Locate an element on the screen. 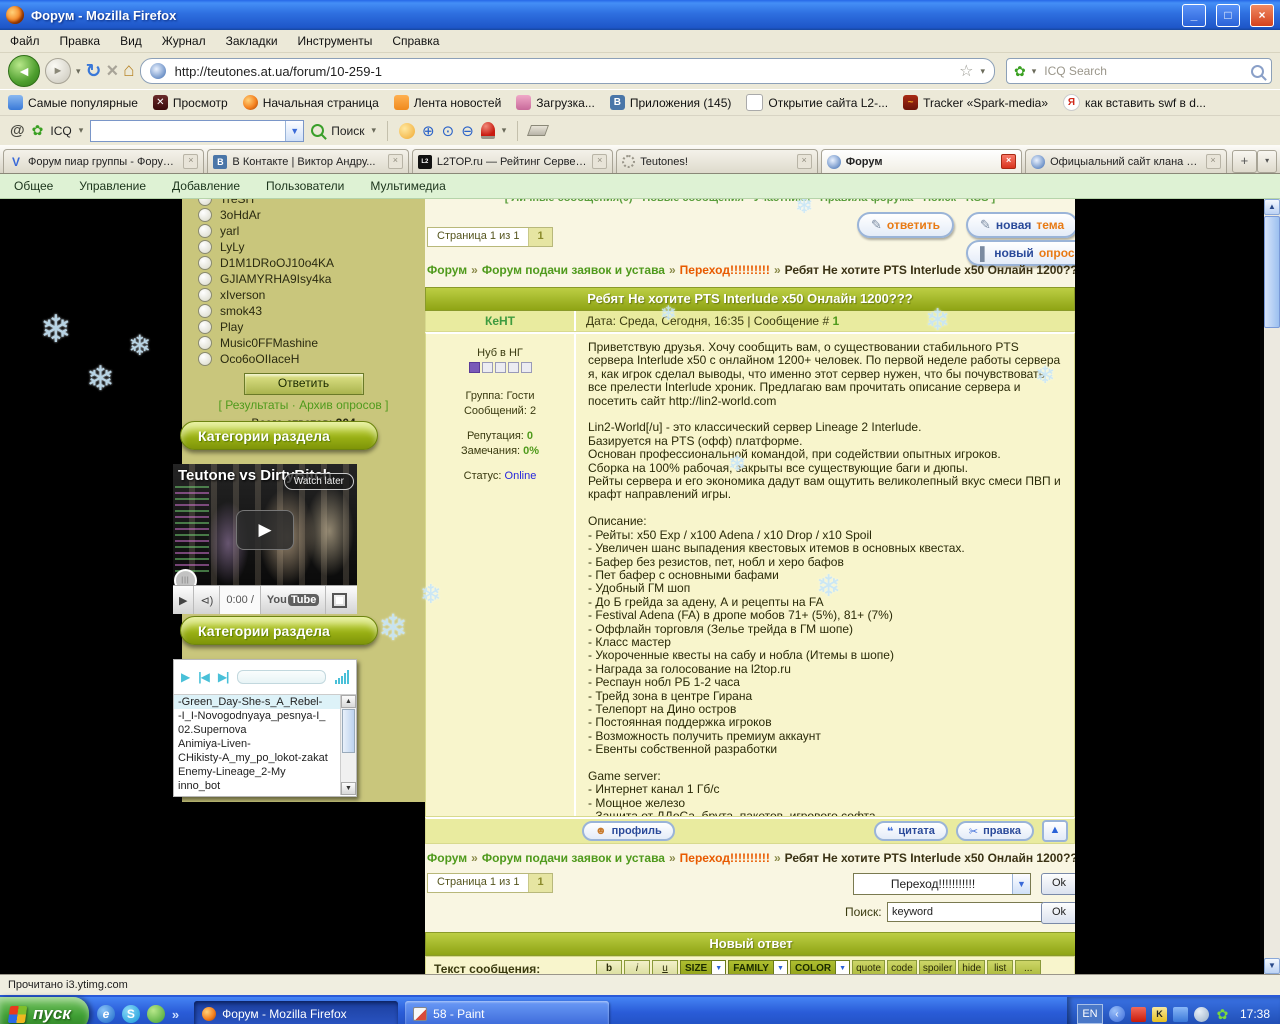  webmoney-tray-icon is located at coordinates (1201, 1014).